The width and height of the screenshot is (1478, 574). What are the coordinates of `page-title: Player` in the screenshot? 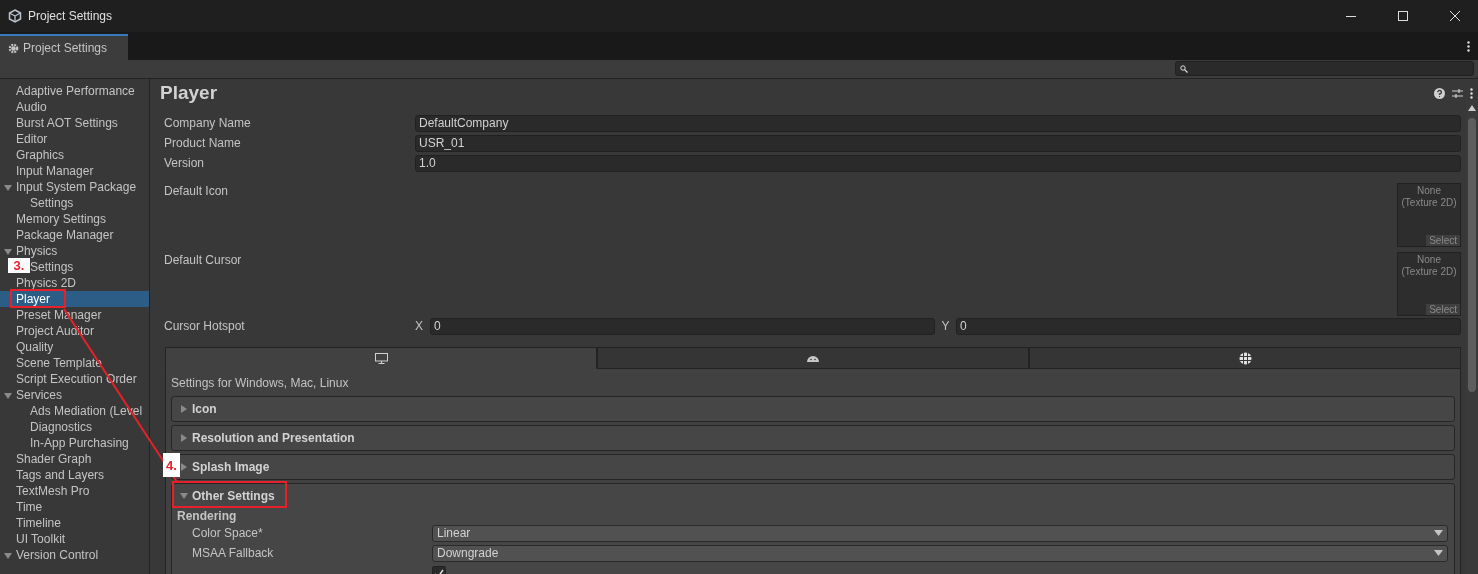 It's located at (189, 93).